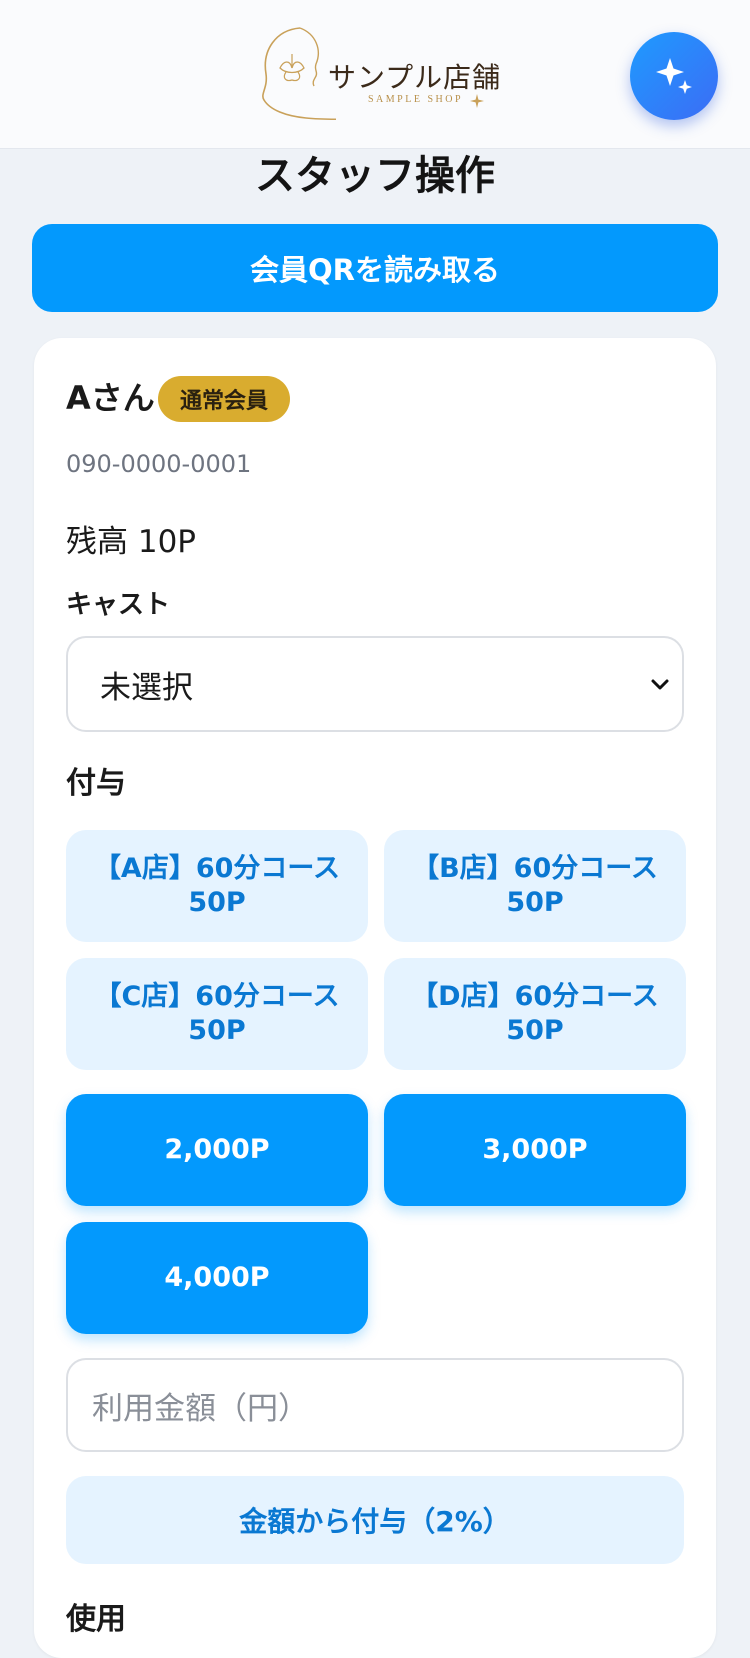  I want to click on cast-select-value: 未選択, so click(146, 687).